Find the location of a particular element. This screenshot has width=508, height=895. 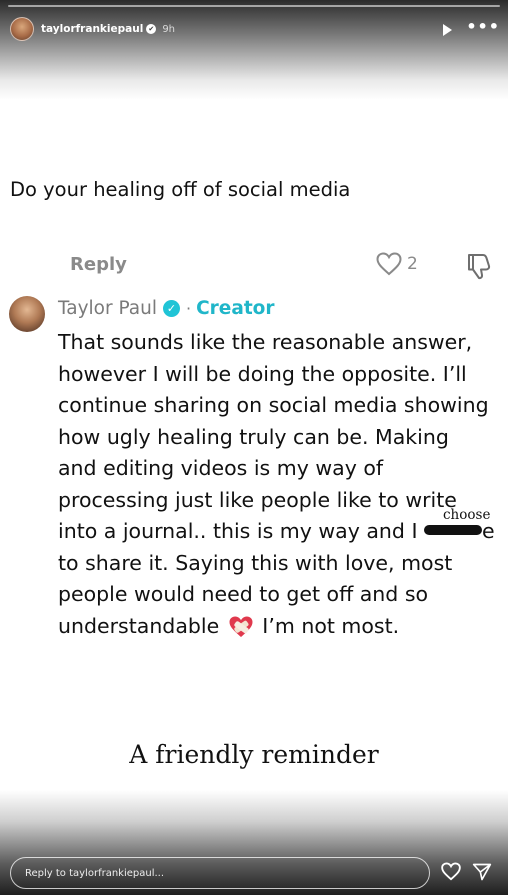

verified-badge-icon: ✓ is located at coordinates (171, 308).